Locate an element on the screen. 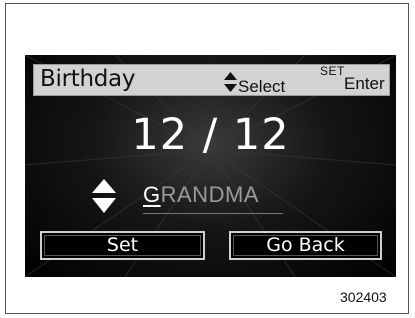 This screenshot has width=415, height=318. set-key-label: SET is located at coordinates (332, 71).